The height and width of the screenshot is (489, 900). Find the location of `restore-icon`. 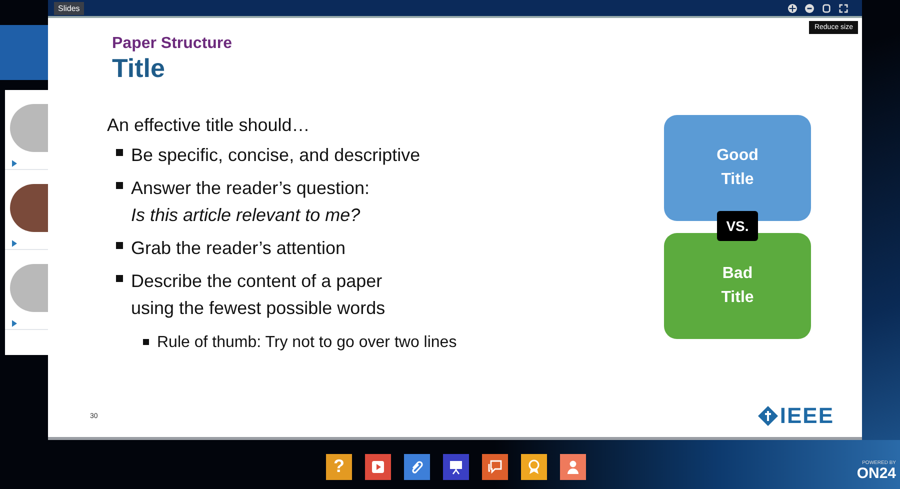

restore-icon is located at coordinates (826, 8).